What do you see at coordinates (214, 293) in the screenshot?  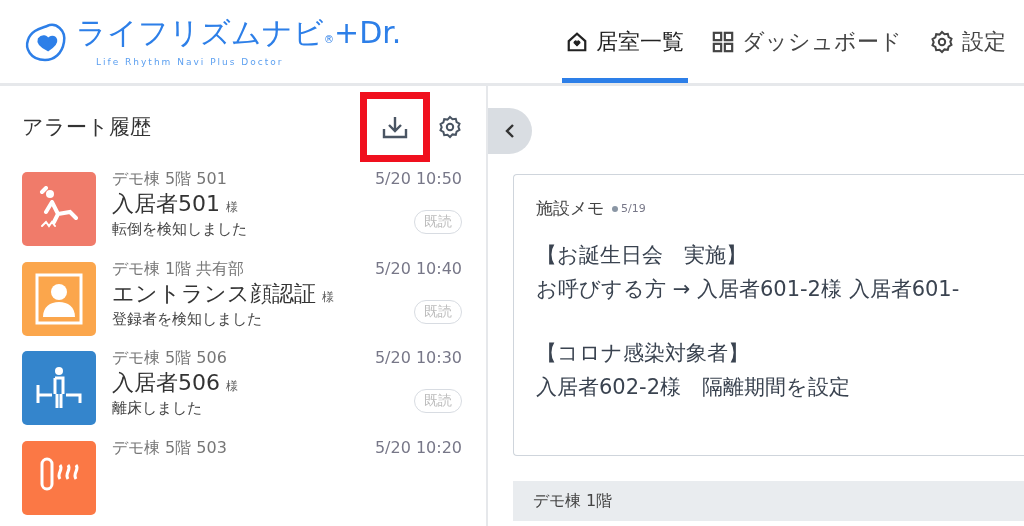 I see `resident-name: エントランス顔認証` at bounding box center [214, 293].